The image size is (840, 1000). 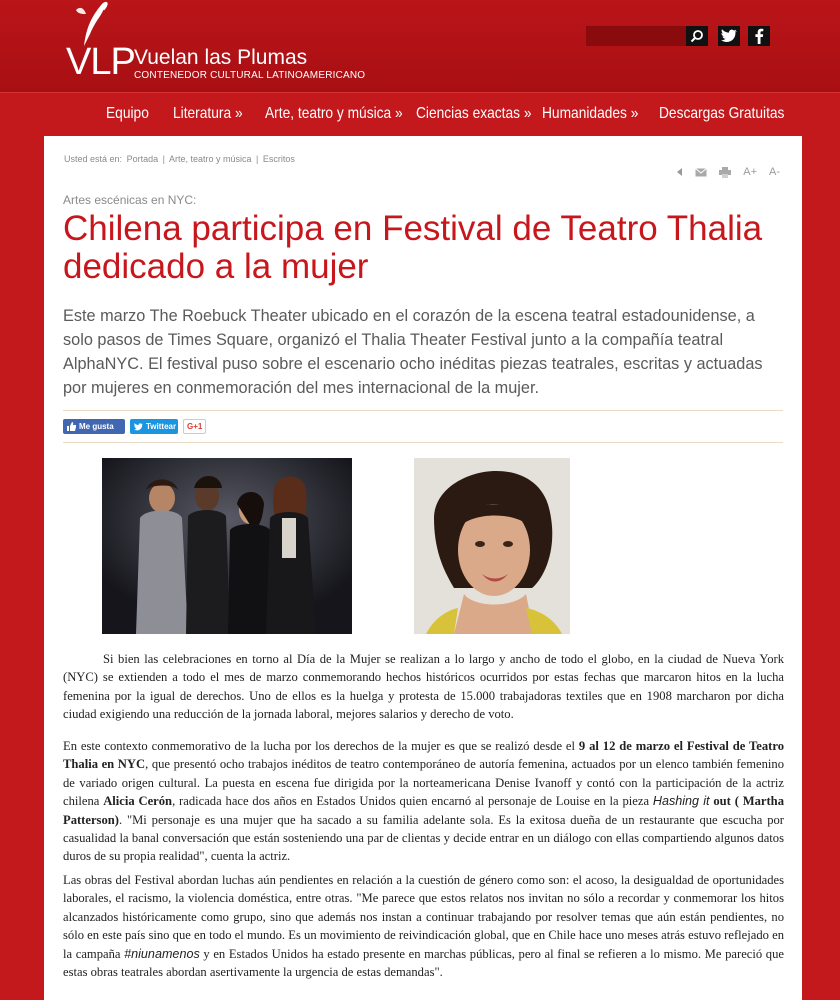 I want to click on email-icon, so click(x=701, y=172).